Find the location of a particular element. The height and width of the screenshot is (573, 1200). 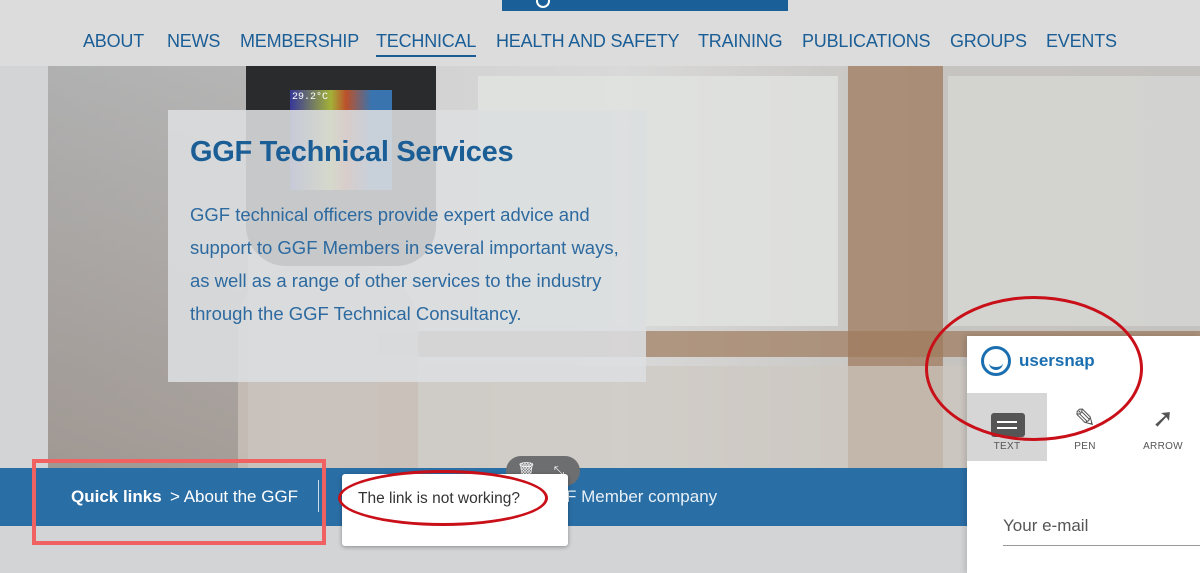

nav-item-health-and-safety: HEALTH AND SAFETY is located at coordinates (588, 41).